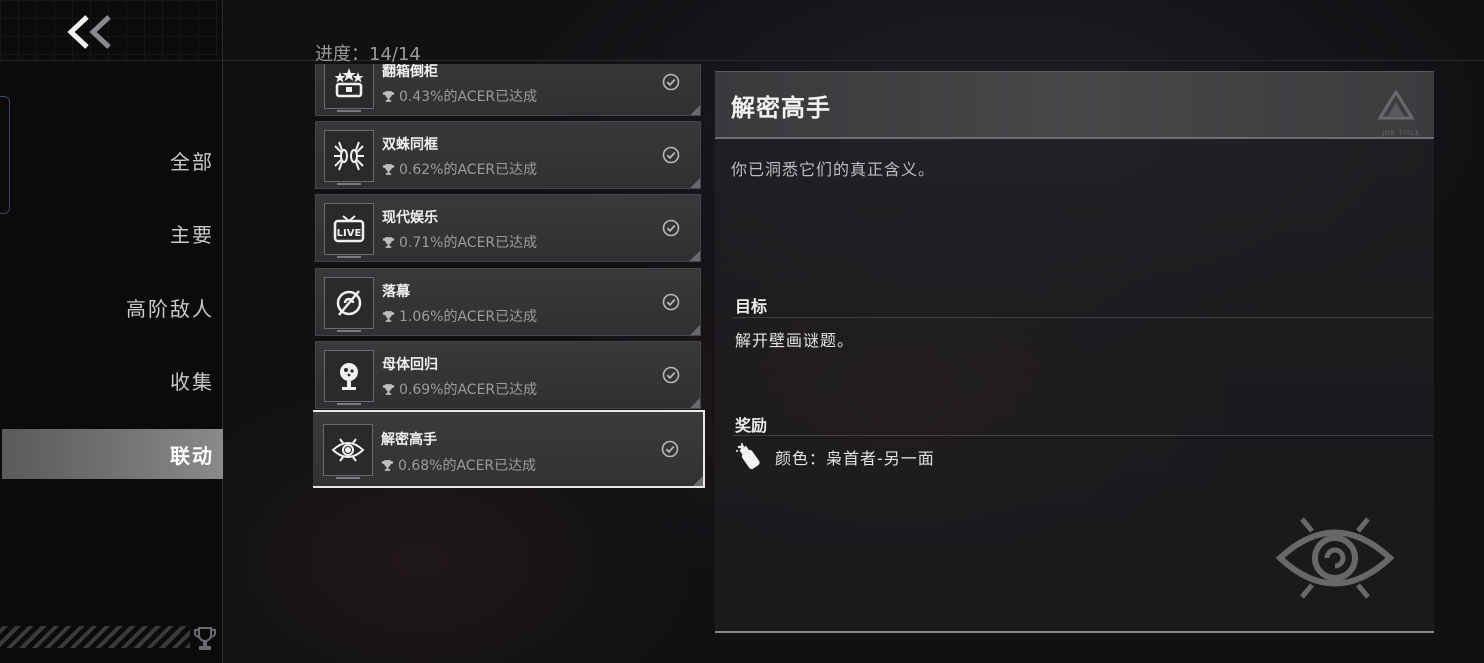 The image size is (1484, 663). What do you see at coordinates (409, 440) in the screenshot?
I see `achievement-title: 解密高手` at bounding box center [409, 440].